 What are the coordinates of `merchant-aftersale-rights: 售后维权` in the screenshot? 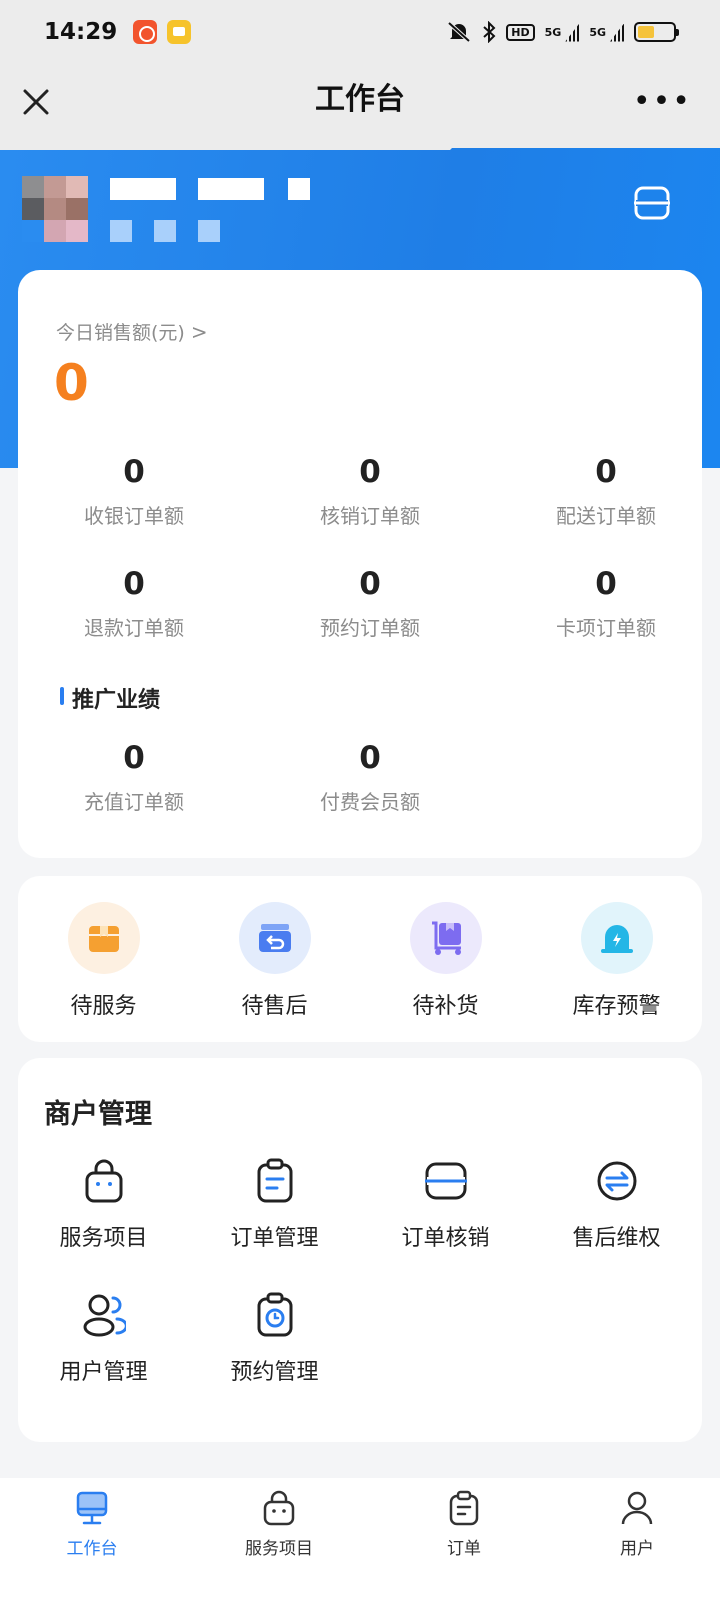 It's located at (616, 1205).